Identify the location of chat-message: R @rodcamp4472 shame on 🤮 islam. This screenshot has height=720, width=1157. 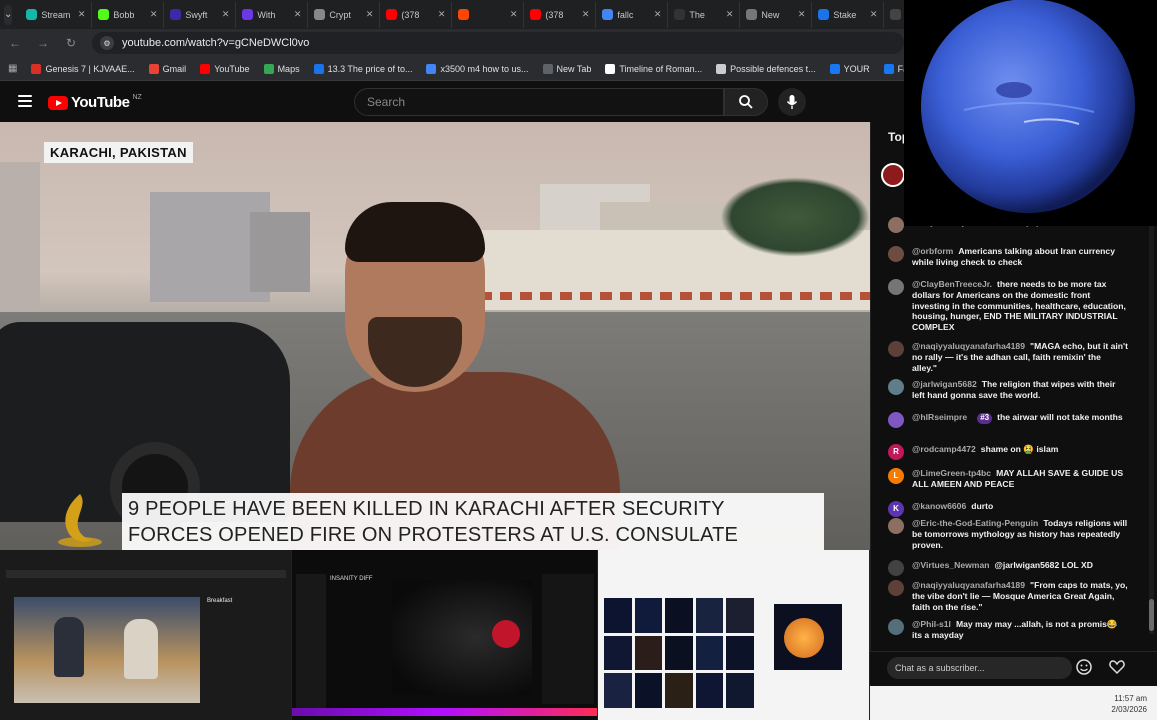
(1008, 452).